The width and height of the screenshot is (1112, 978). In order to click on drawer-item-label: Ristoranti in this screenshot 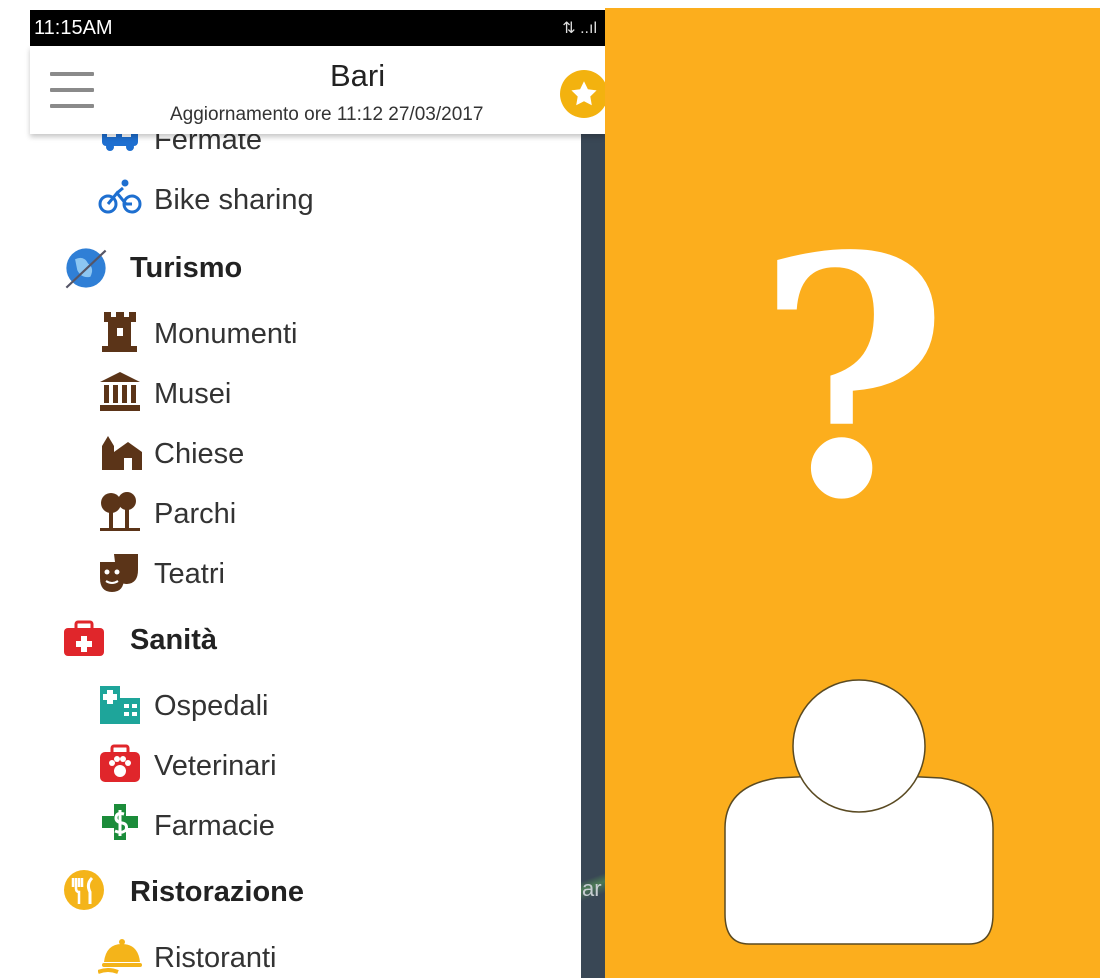, I will do `click(215, 958)`.